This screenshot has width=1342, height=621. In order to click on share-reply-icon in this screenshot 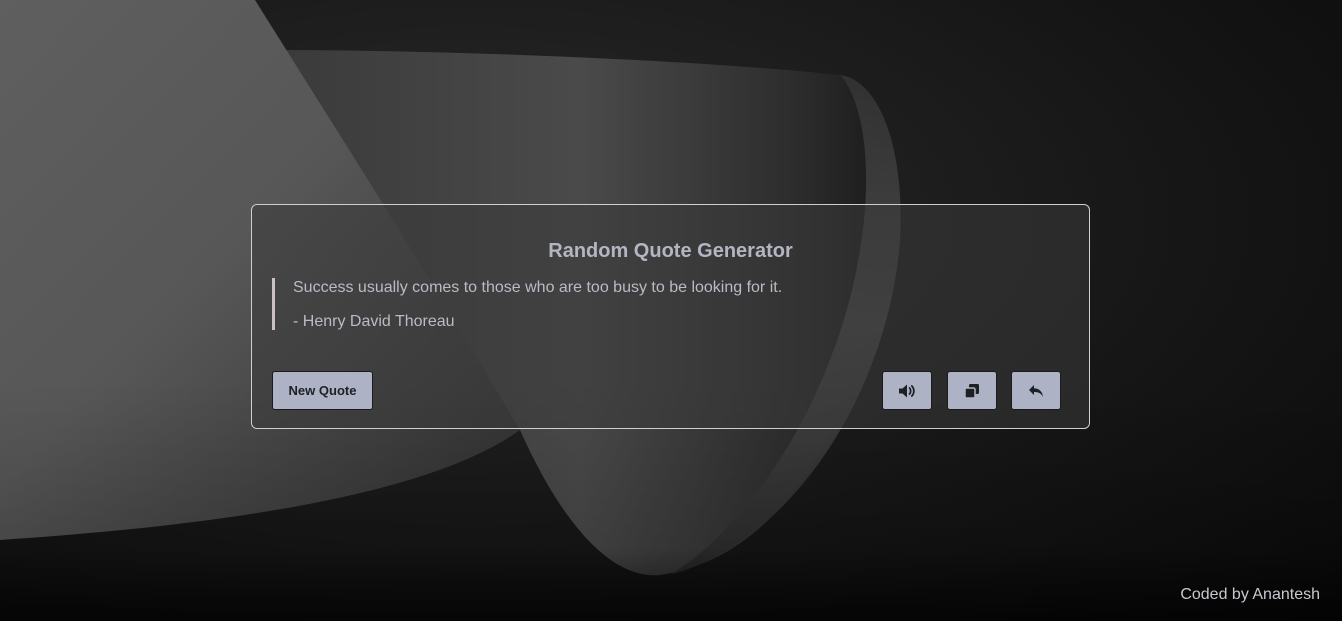, I will do `click(1036, 391)`.